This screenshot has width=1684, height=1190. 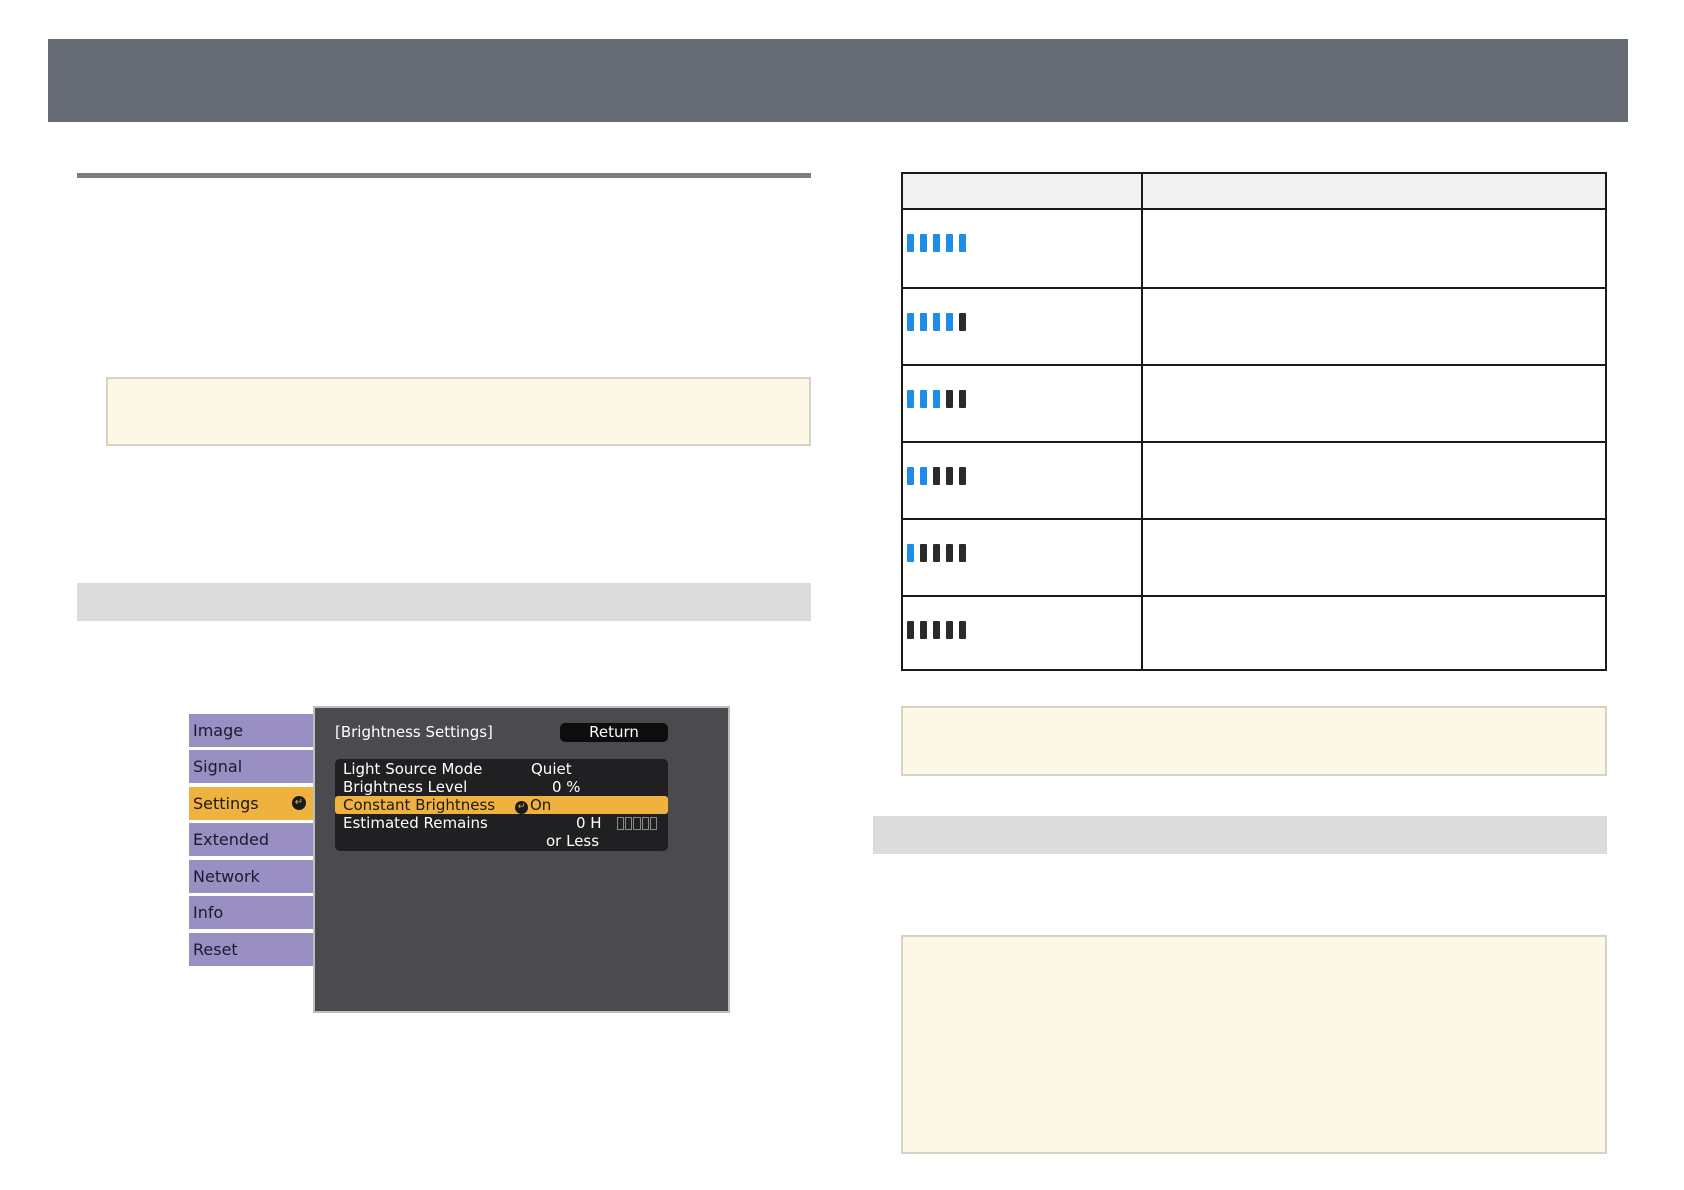 I want to click on menu-tab-network: Network, so click(x=251, y=876).